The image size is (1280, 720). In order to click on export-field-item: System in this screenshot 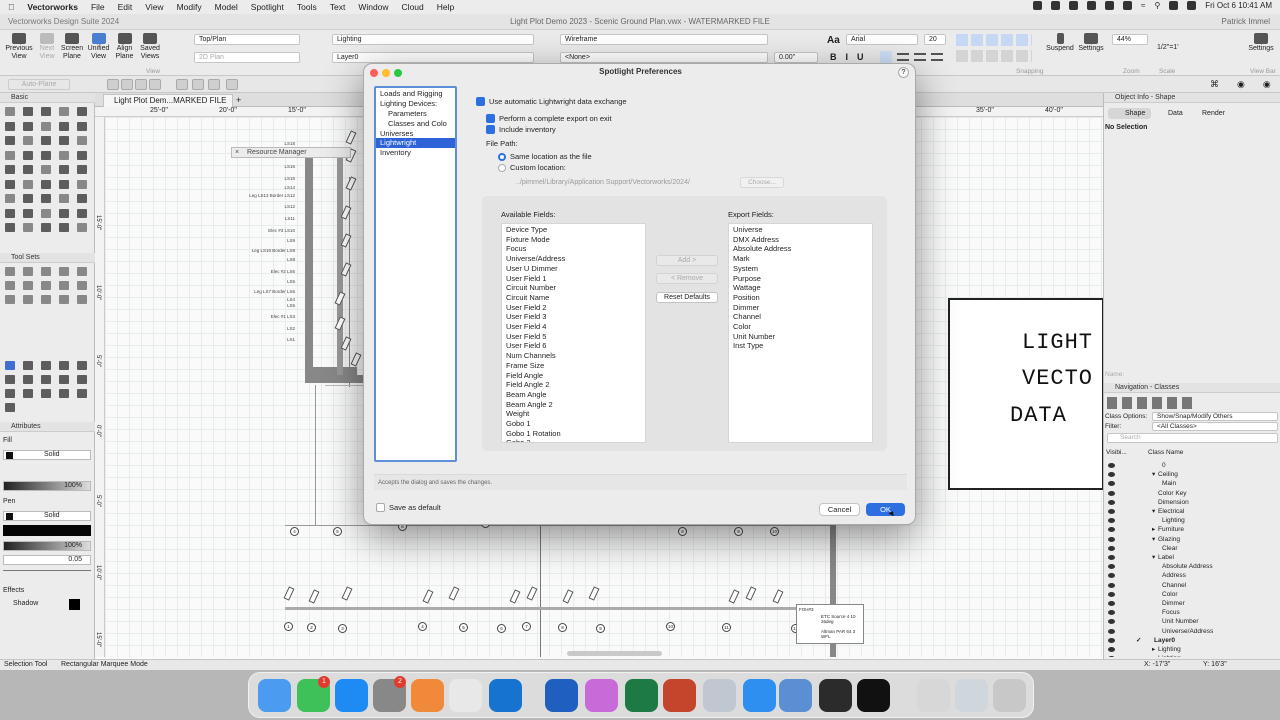, I will do `click(745, 269)`.